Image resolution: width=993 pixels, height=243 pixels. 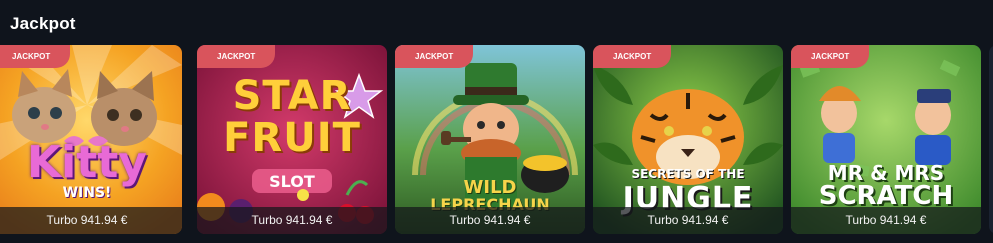 What do you see at coordinates (490, 139) in the screenshot?
I see `game-card-wild-leprechaun: WILD LEPRECHAUN JACKPOT Turbo 941.94 €` at bounding box center [490, 139].